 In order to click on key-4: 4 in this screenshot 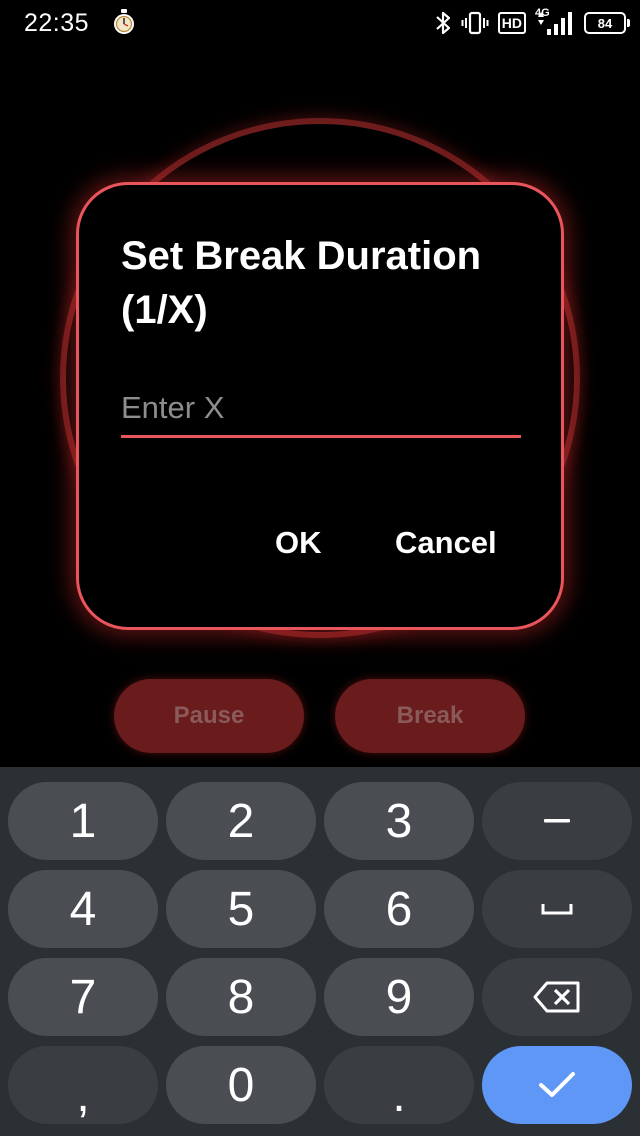, I will do `click(83, 909)`.